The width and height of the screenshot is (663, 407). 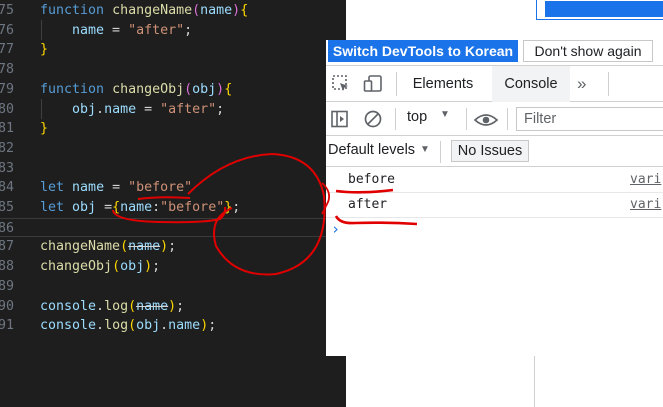 I want to click on code-line: 80 obj.name = "after";, so click(x=173, y=110).